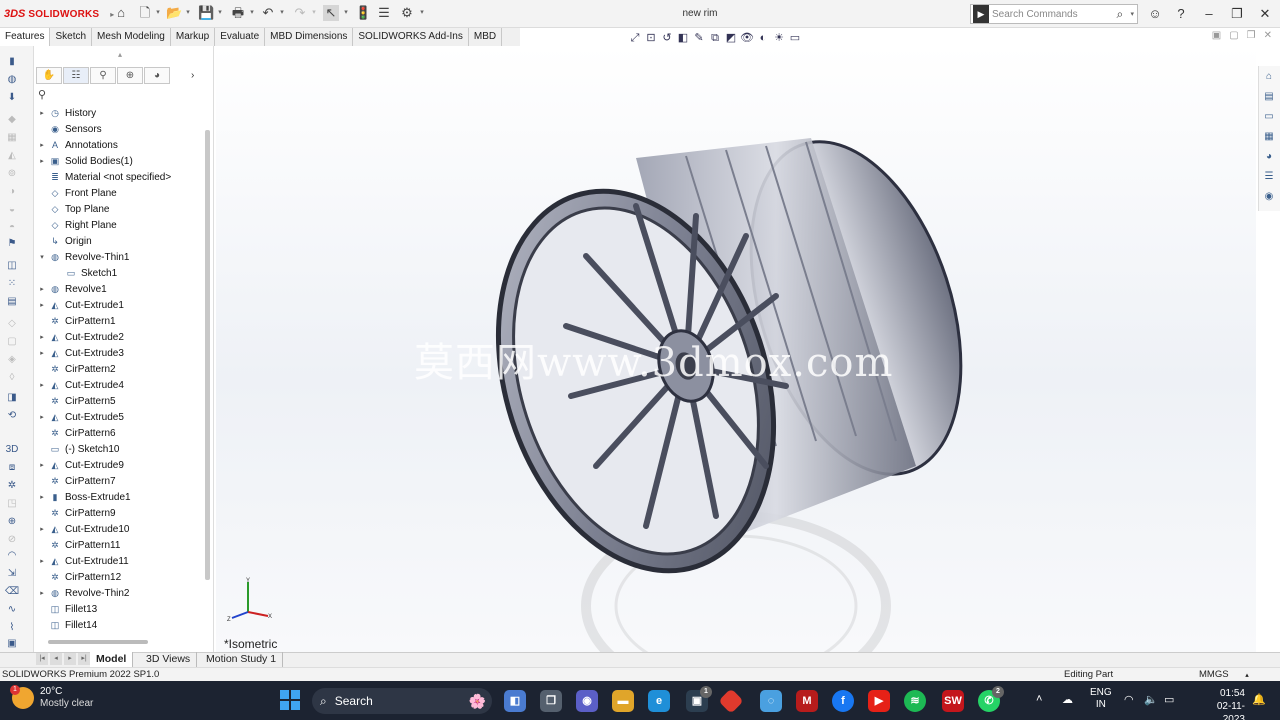  I want to click on system-clock: 01:54 02-11-2023, so click(1220, 703).